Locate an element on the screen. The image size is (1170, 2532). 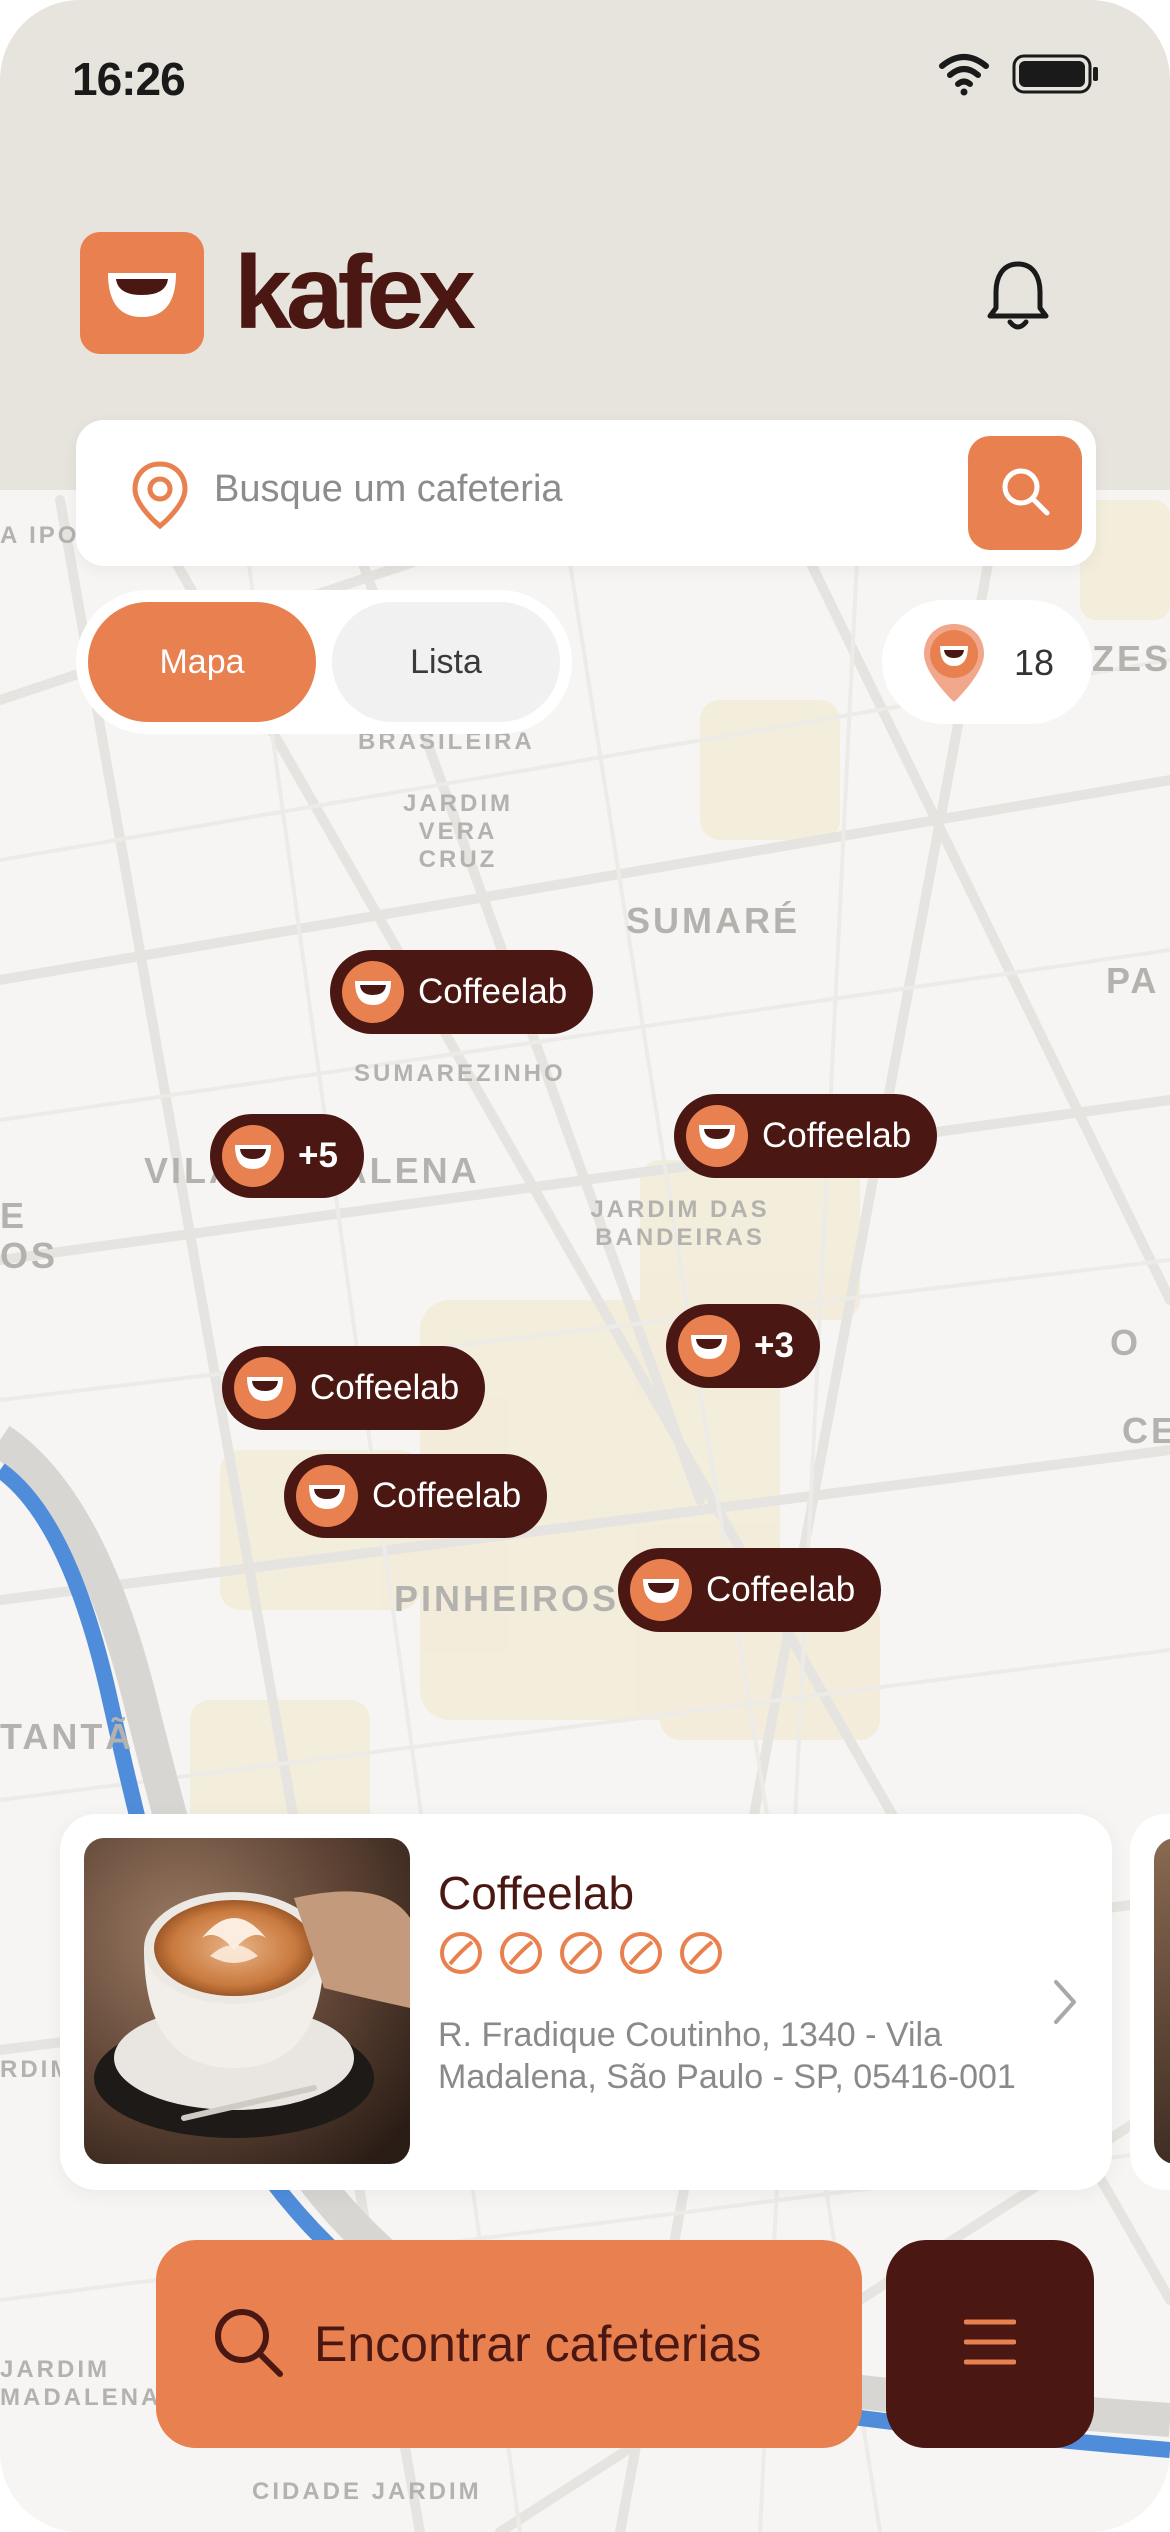
map-label: E OS is located at coordinates (29, 1235).